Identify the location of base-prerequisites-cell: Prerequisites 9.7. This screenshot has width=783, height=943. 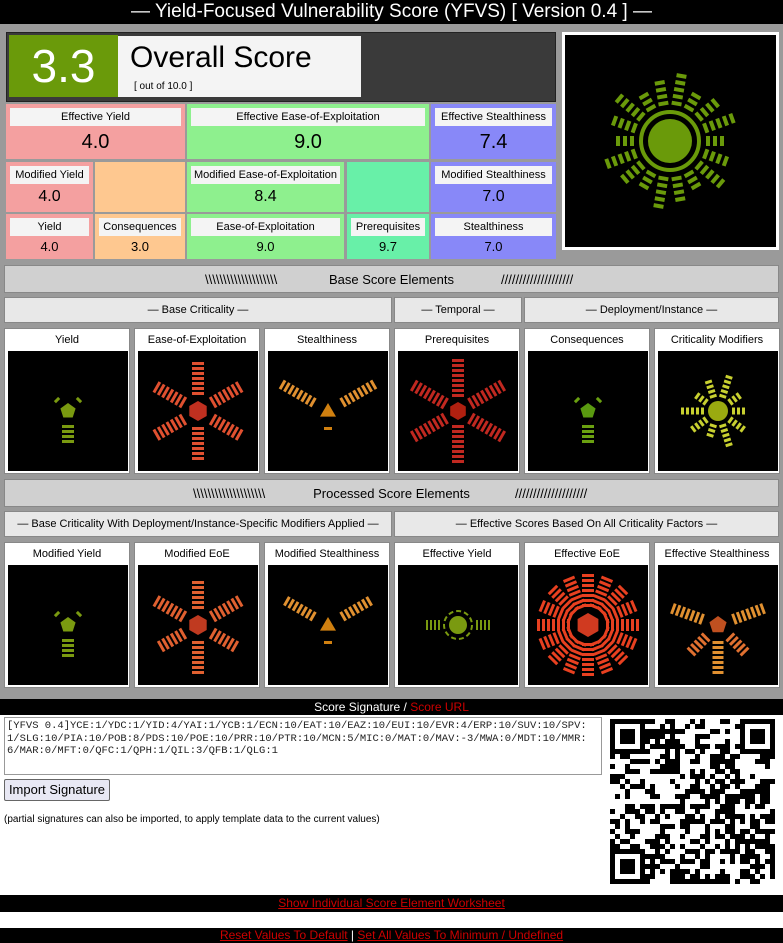
(388, 236).